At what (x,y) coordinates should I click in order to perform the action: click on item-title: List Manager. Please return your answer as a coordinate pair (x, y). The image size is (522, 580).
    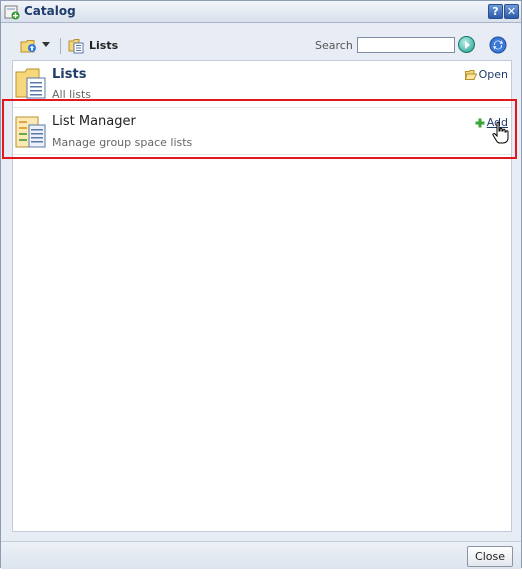
    Looking at the image, I should click on (94, 121).